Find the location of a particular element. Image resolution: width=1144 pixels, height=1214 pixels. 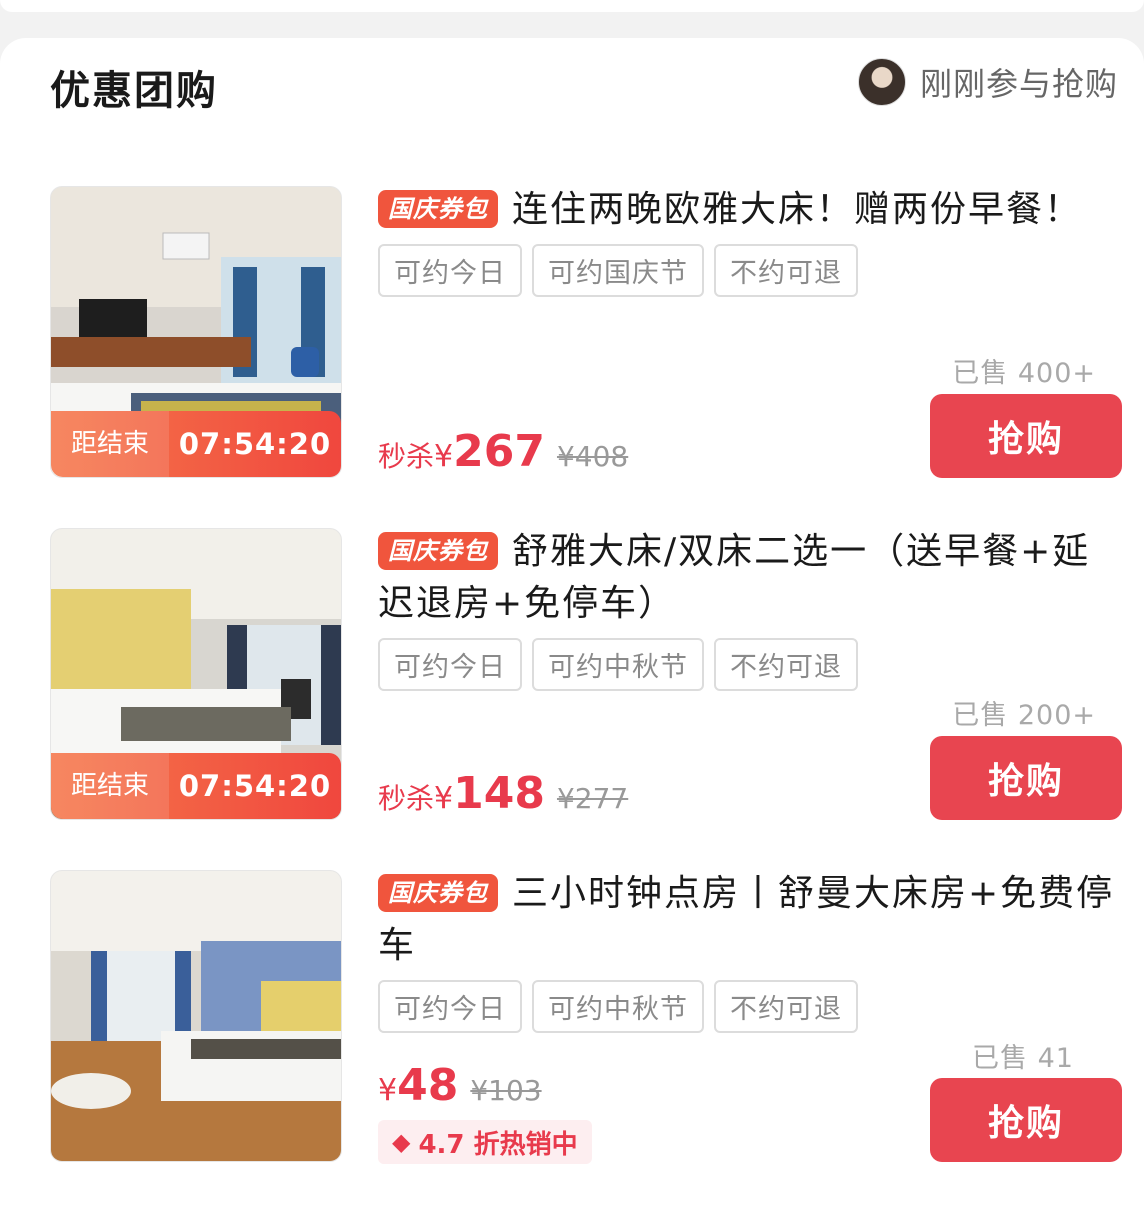

original-price: ¥103 is located at coordinates (506, 1090).